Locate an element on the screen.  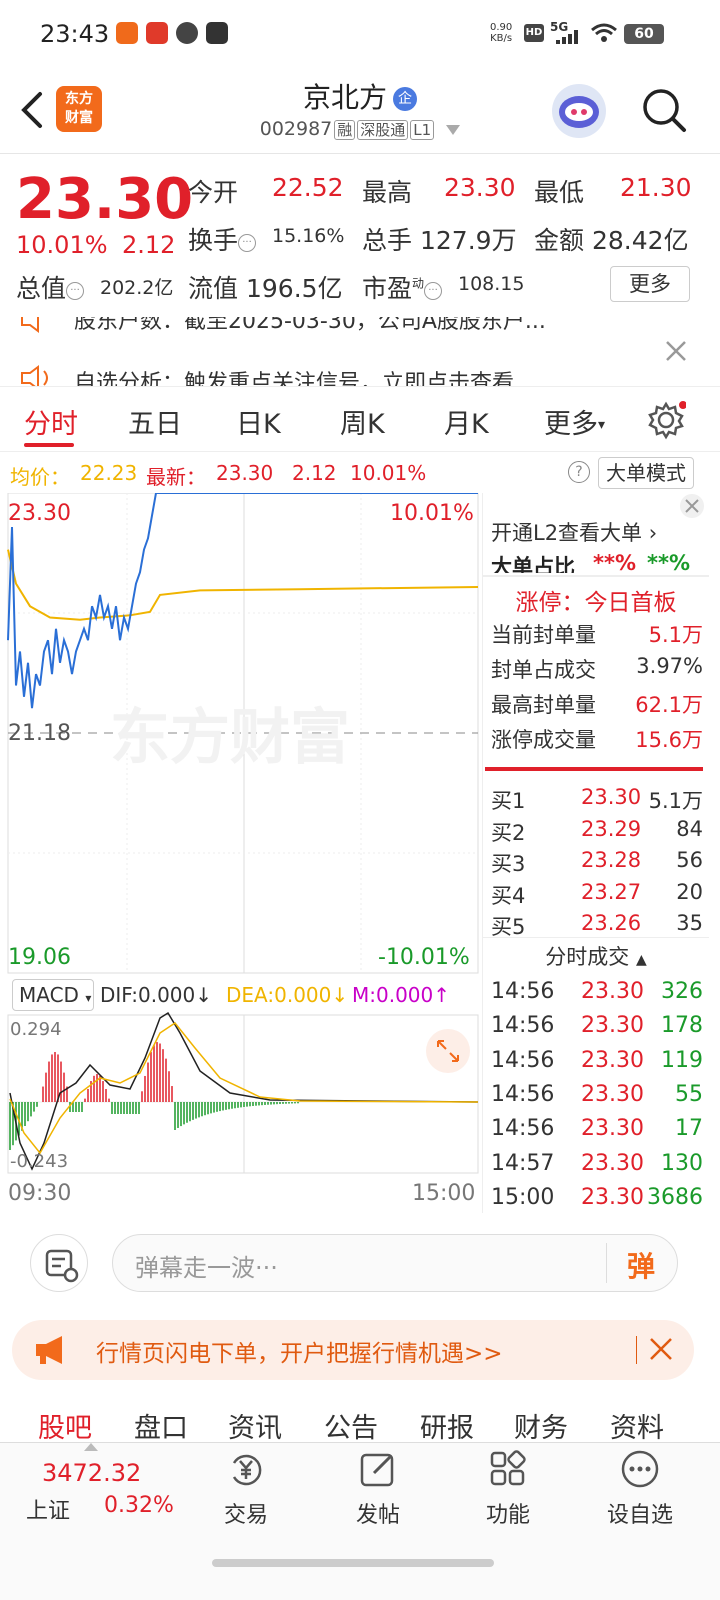
low-label: 最低 is located at coordinates (559, 192).